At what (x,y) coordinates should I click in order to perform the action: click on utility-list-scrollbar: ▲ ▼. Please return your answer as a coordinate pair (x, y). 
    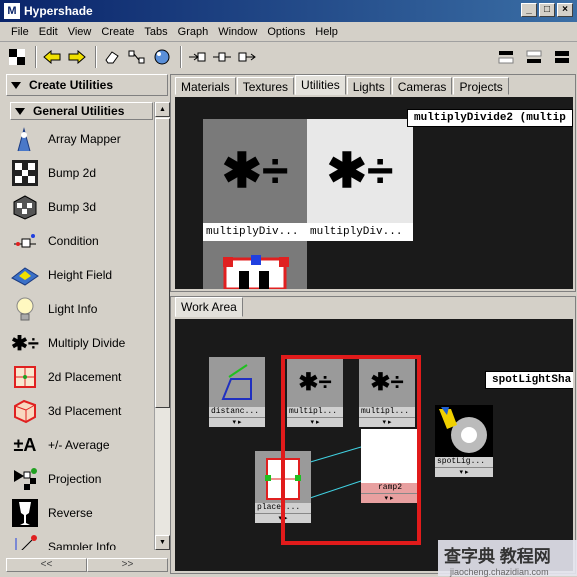
    Looking at the image, I should click on (162, 326).